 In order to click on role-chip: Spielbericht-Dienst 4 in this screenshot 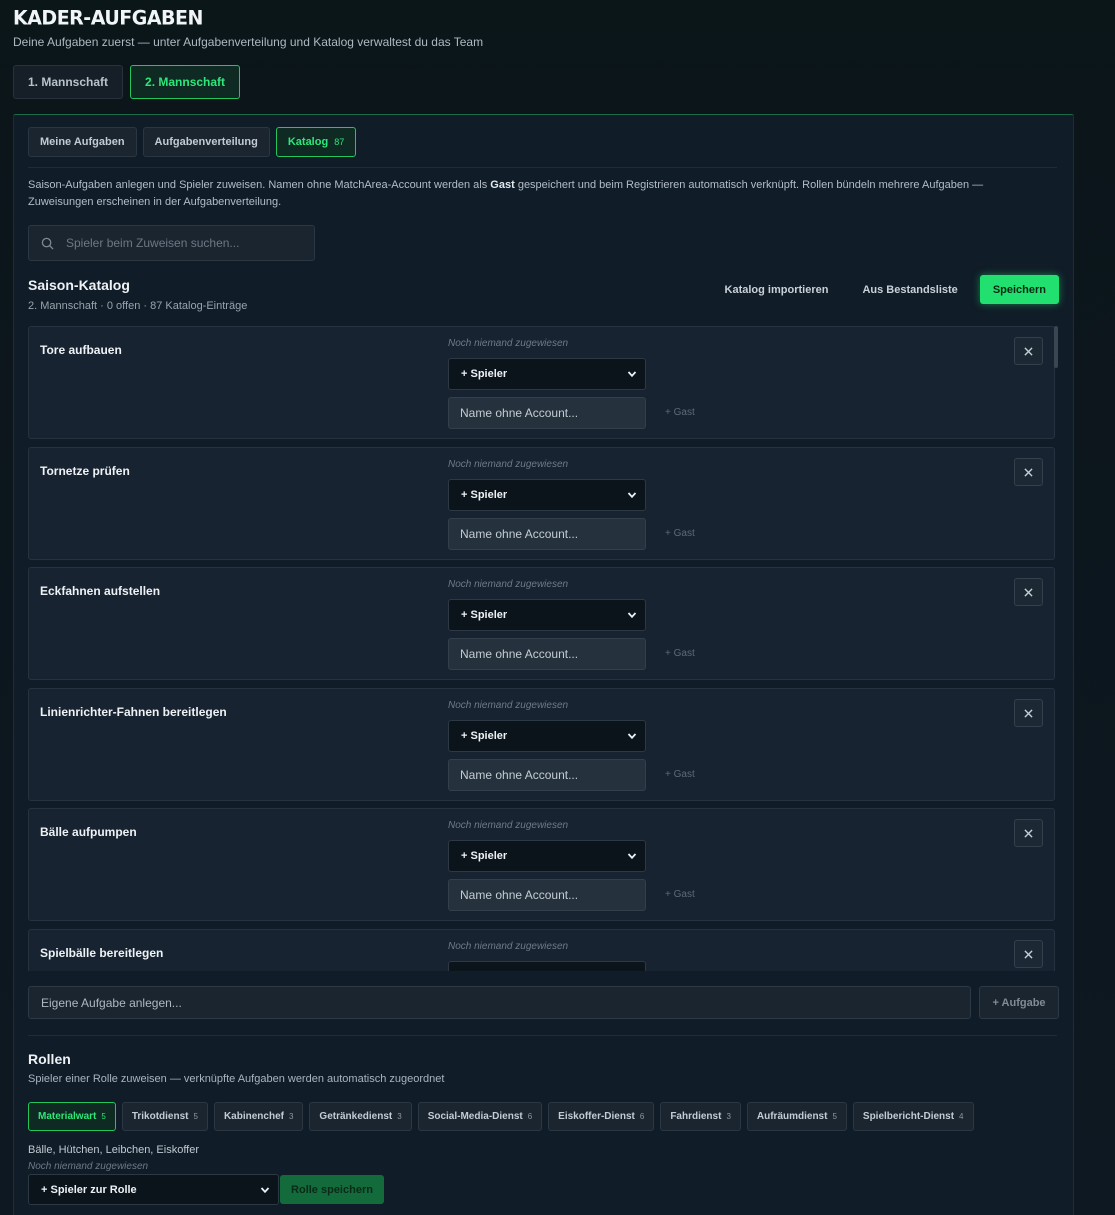, I will do `click(913, 1116)`.